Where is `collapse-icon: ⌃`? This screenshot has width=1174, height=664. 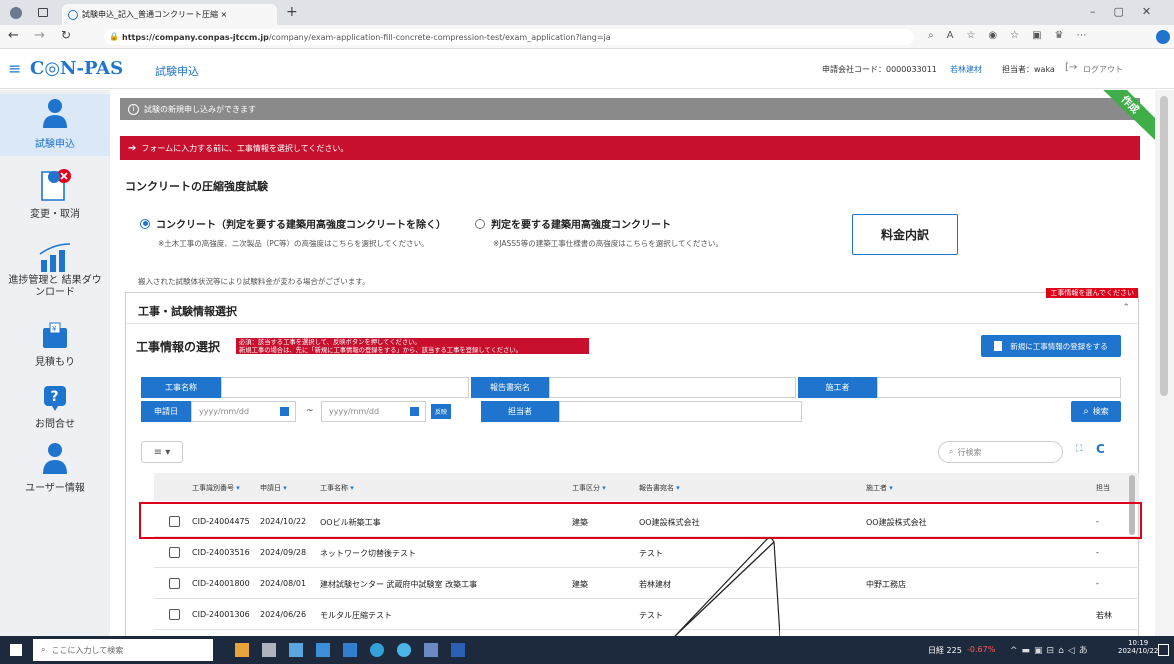
collapse-icon: ⌃ is located at coordinates (1126, 308).